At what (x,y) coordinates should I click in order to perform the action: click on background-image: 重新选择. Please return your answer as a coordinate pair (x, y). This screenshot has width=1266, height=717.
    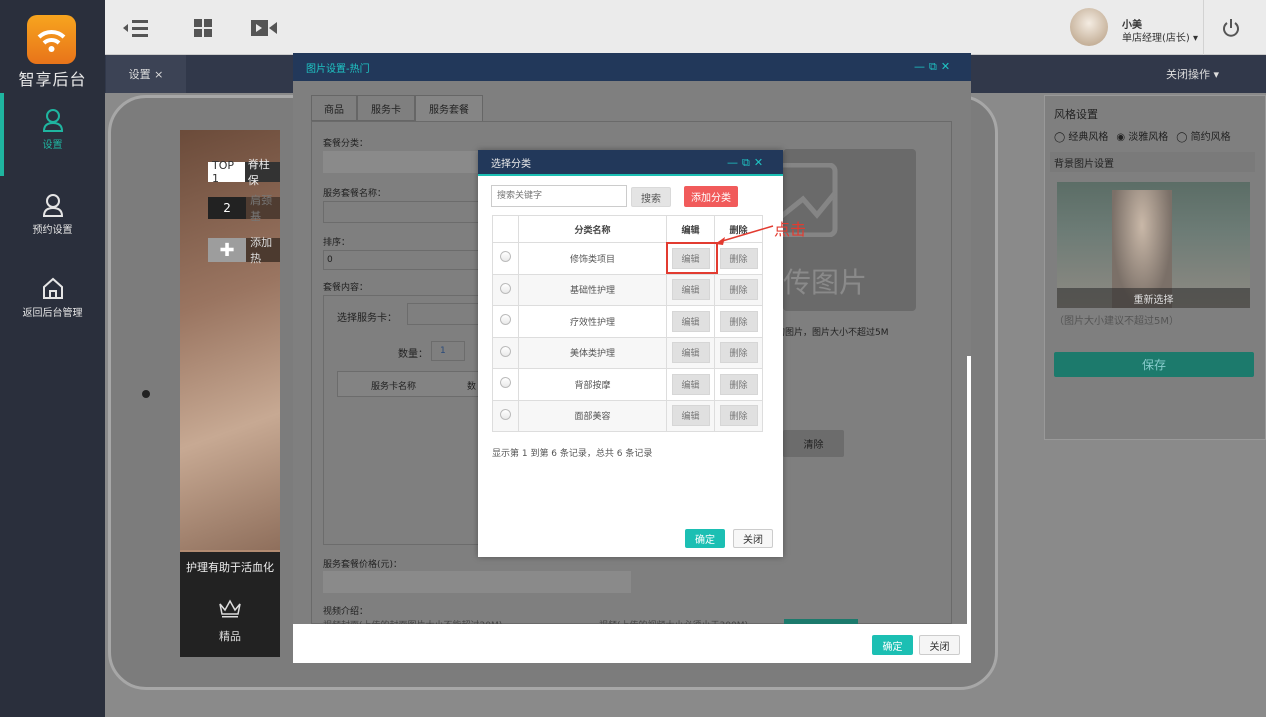
    Looking at the image, I should click on (1153, 245).